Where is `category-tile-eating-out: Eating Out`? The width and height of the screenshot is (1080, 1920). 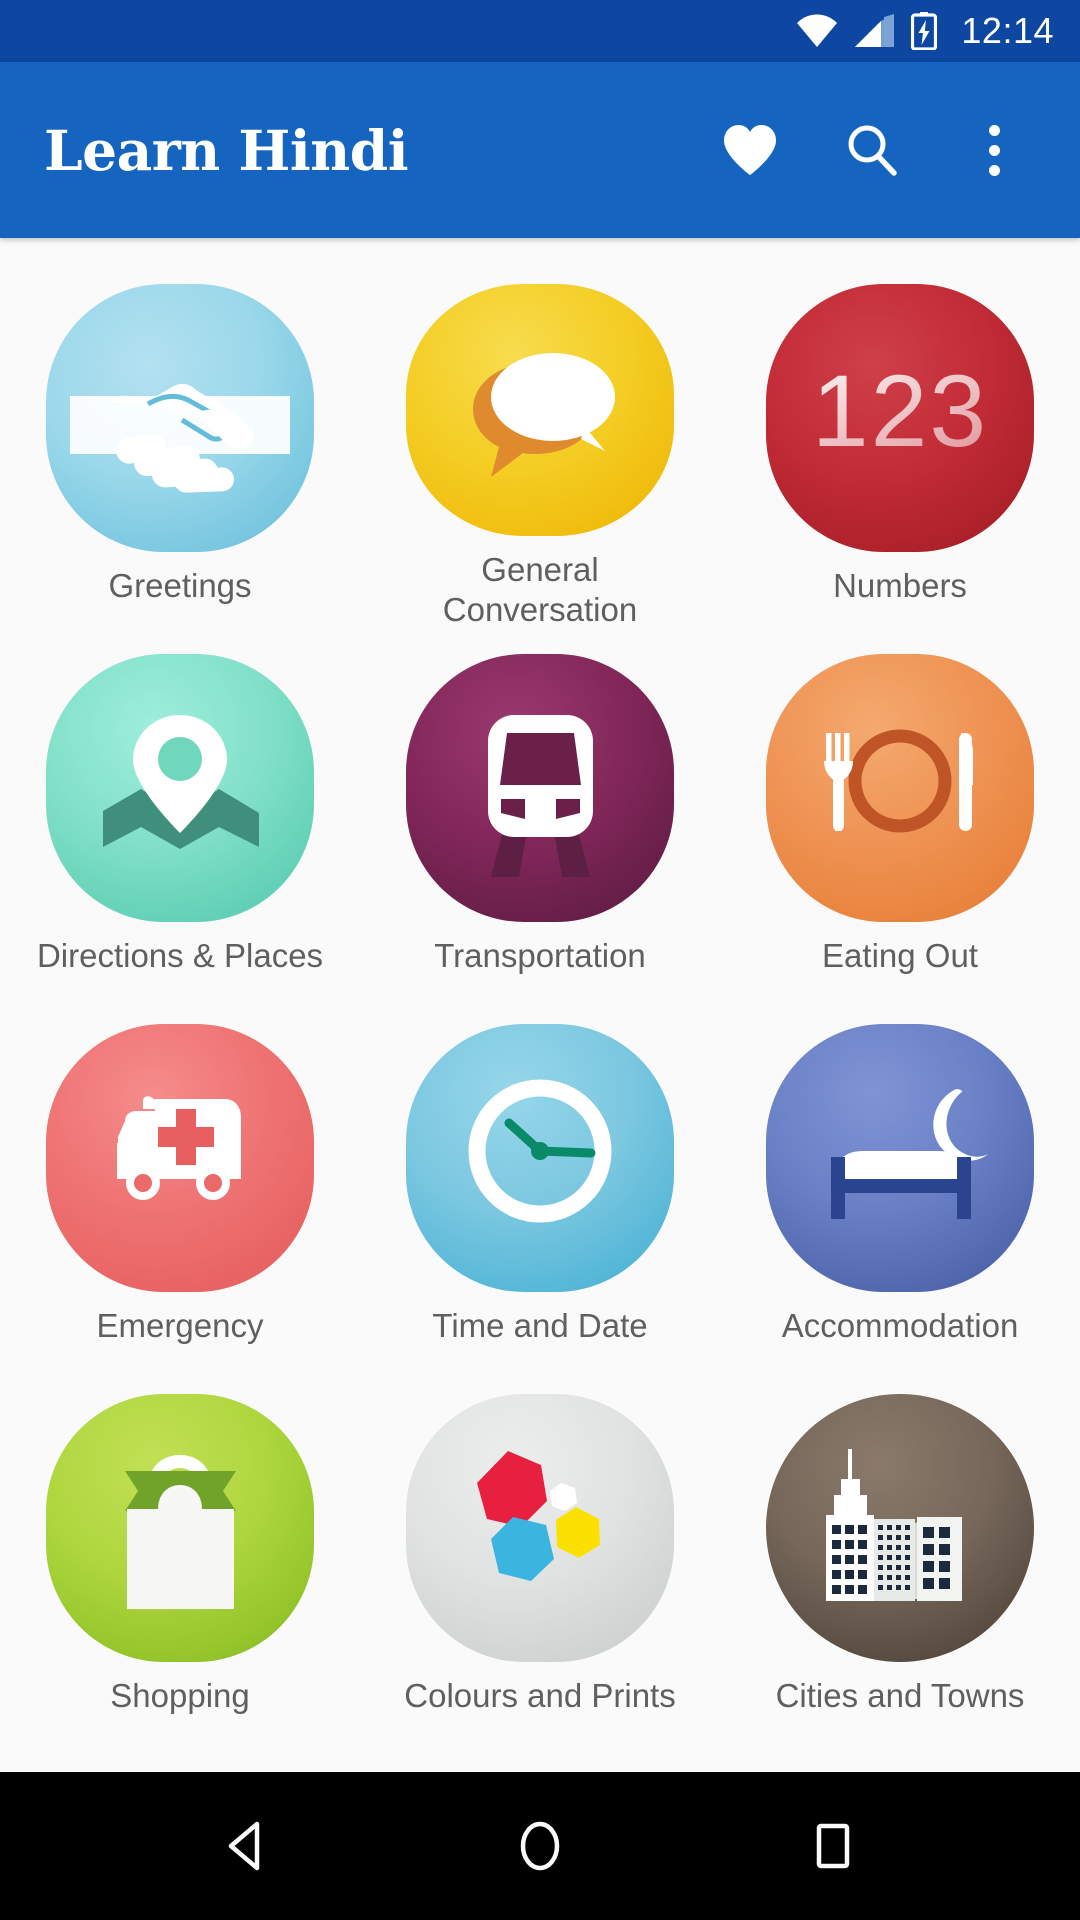 category-tile-eating-out: Eating Out is located at coordinates (900, 815).